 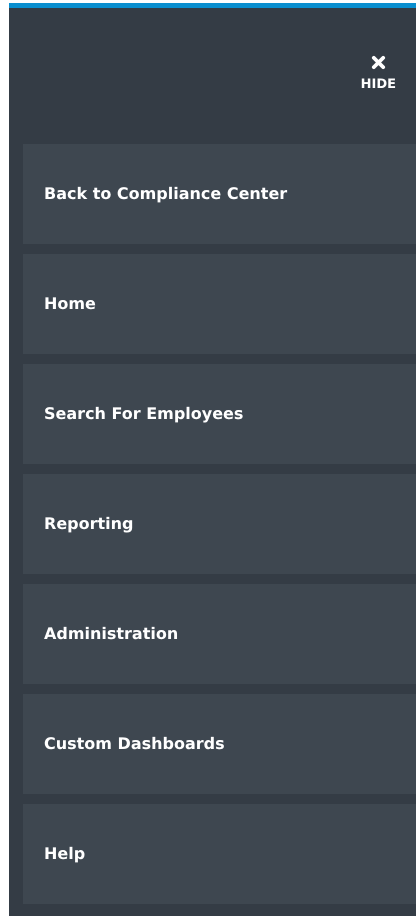 I want to click on menu-item: Reporting, so click(x=219, y=524).